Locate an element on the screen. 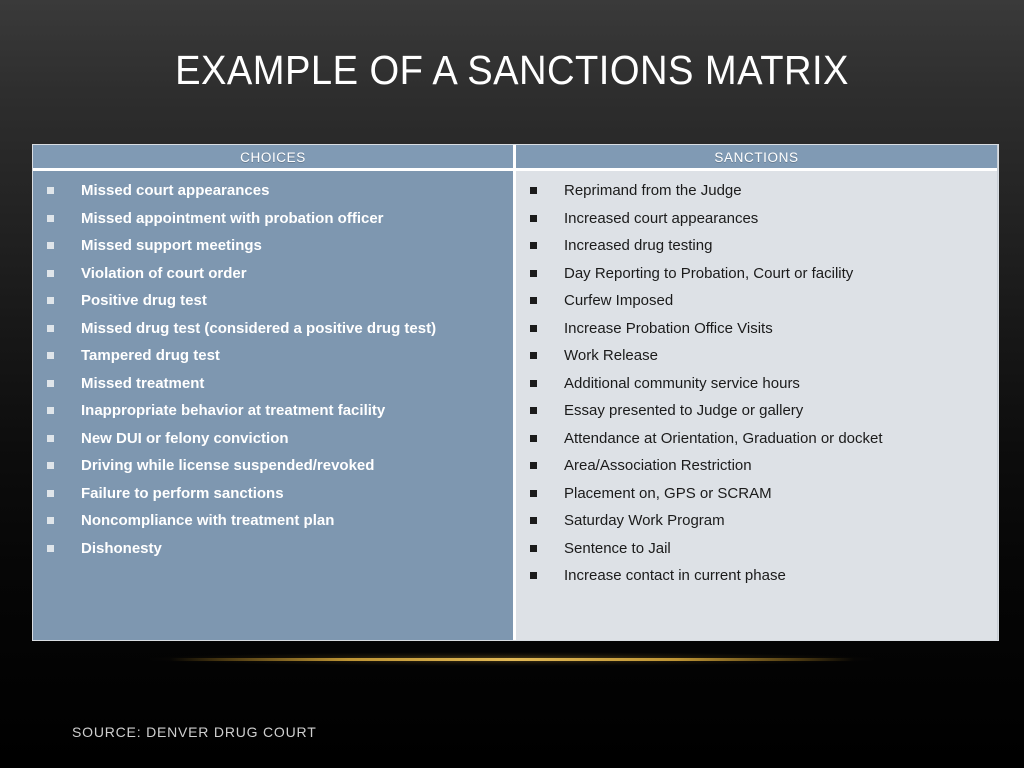 Image resolution: width=1024 pixels, height=768 pixels. sanctions-list-item: Work Release is located at coordinates (756, 356).